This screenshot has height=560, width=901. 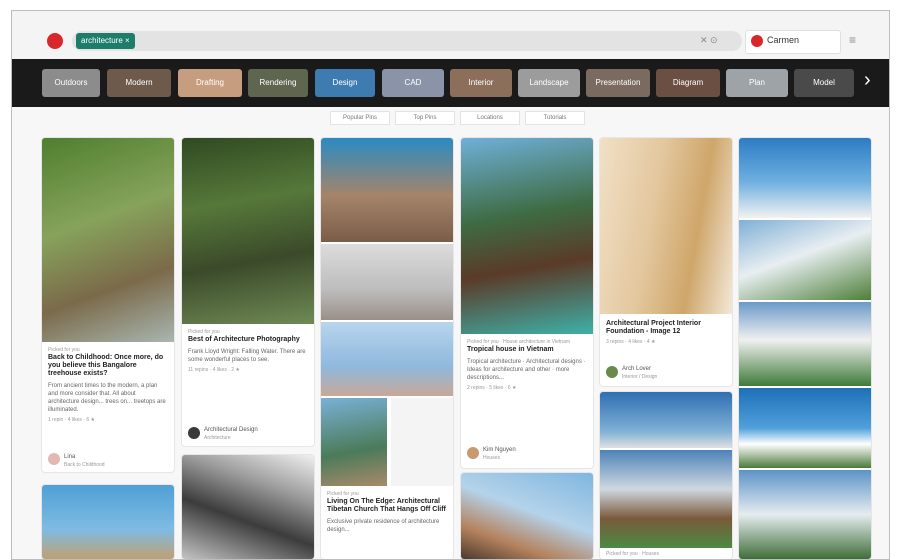 What do you see at coordinates (639, 377) in the screenshot?
I see `board-name: Interior / Design` at bounding box center [639, 377].